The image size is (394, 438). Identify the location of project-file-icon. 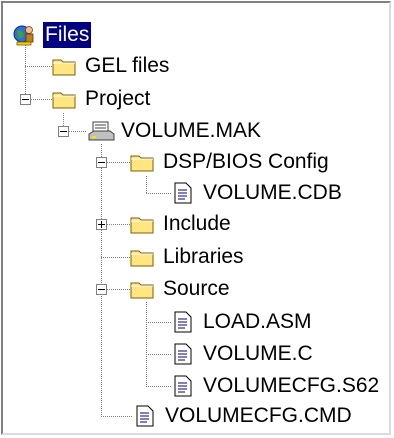
(101, 131).